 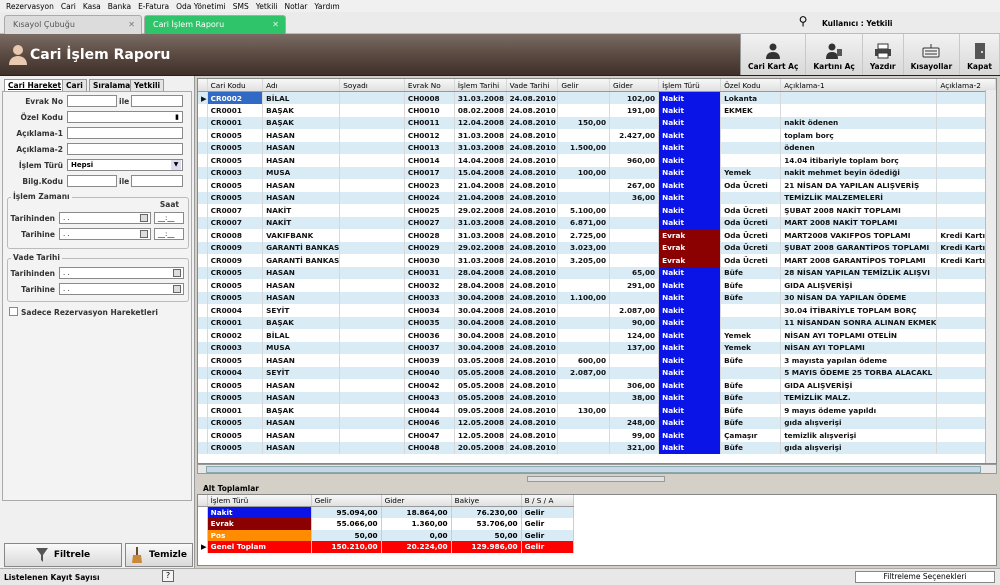 What do you see at coordinates (73, 24) in the screenshot?
I see `tab-kisayol: Kısayol Çubuğu ✕` at bounding box center [73, 24].